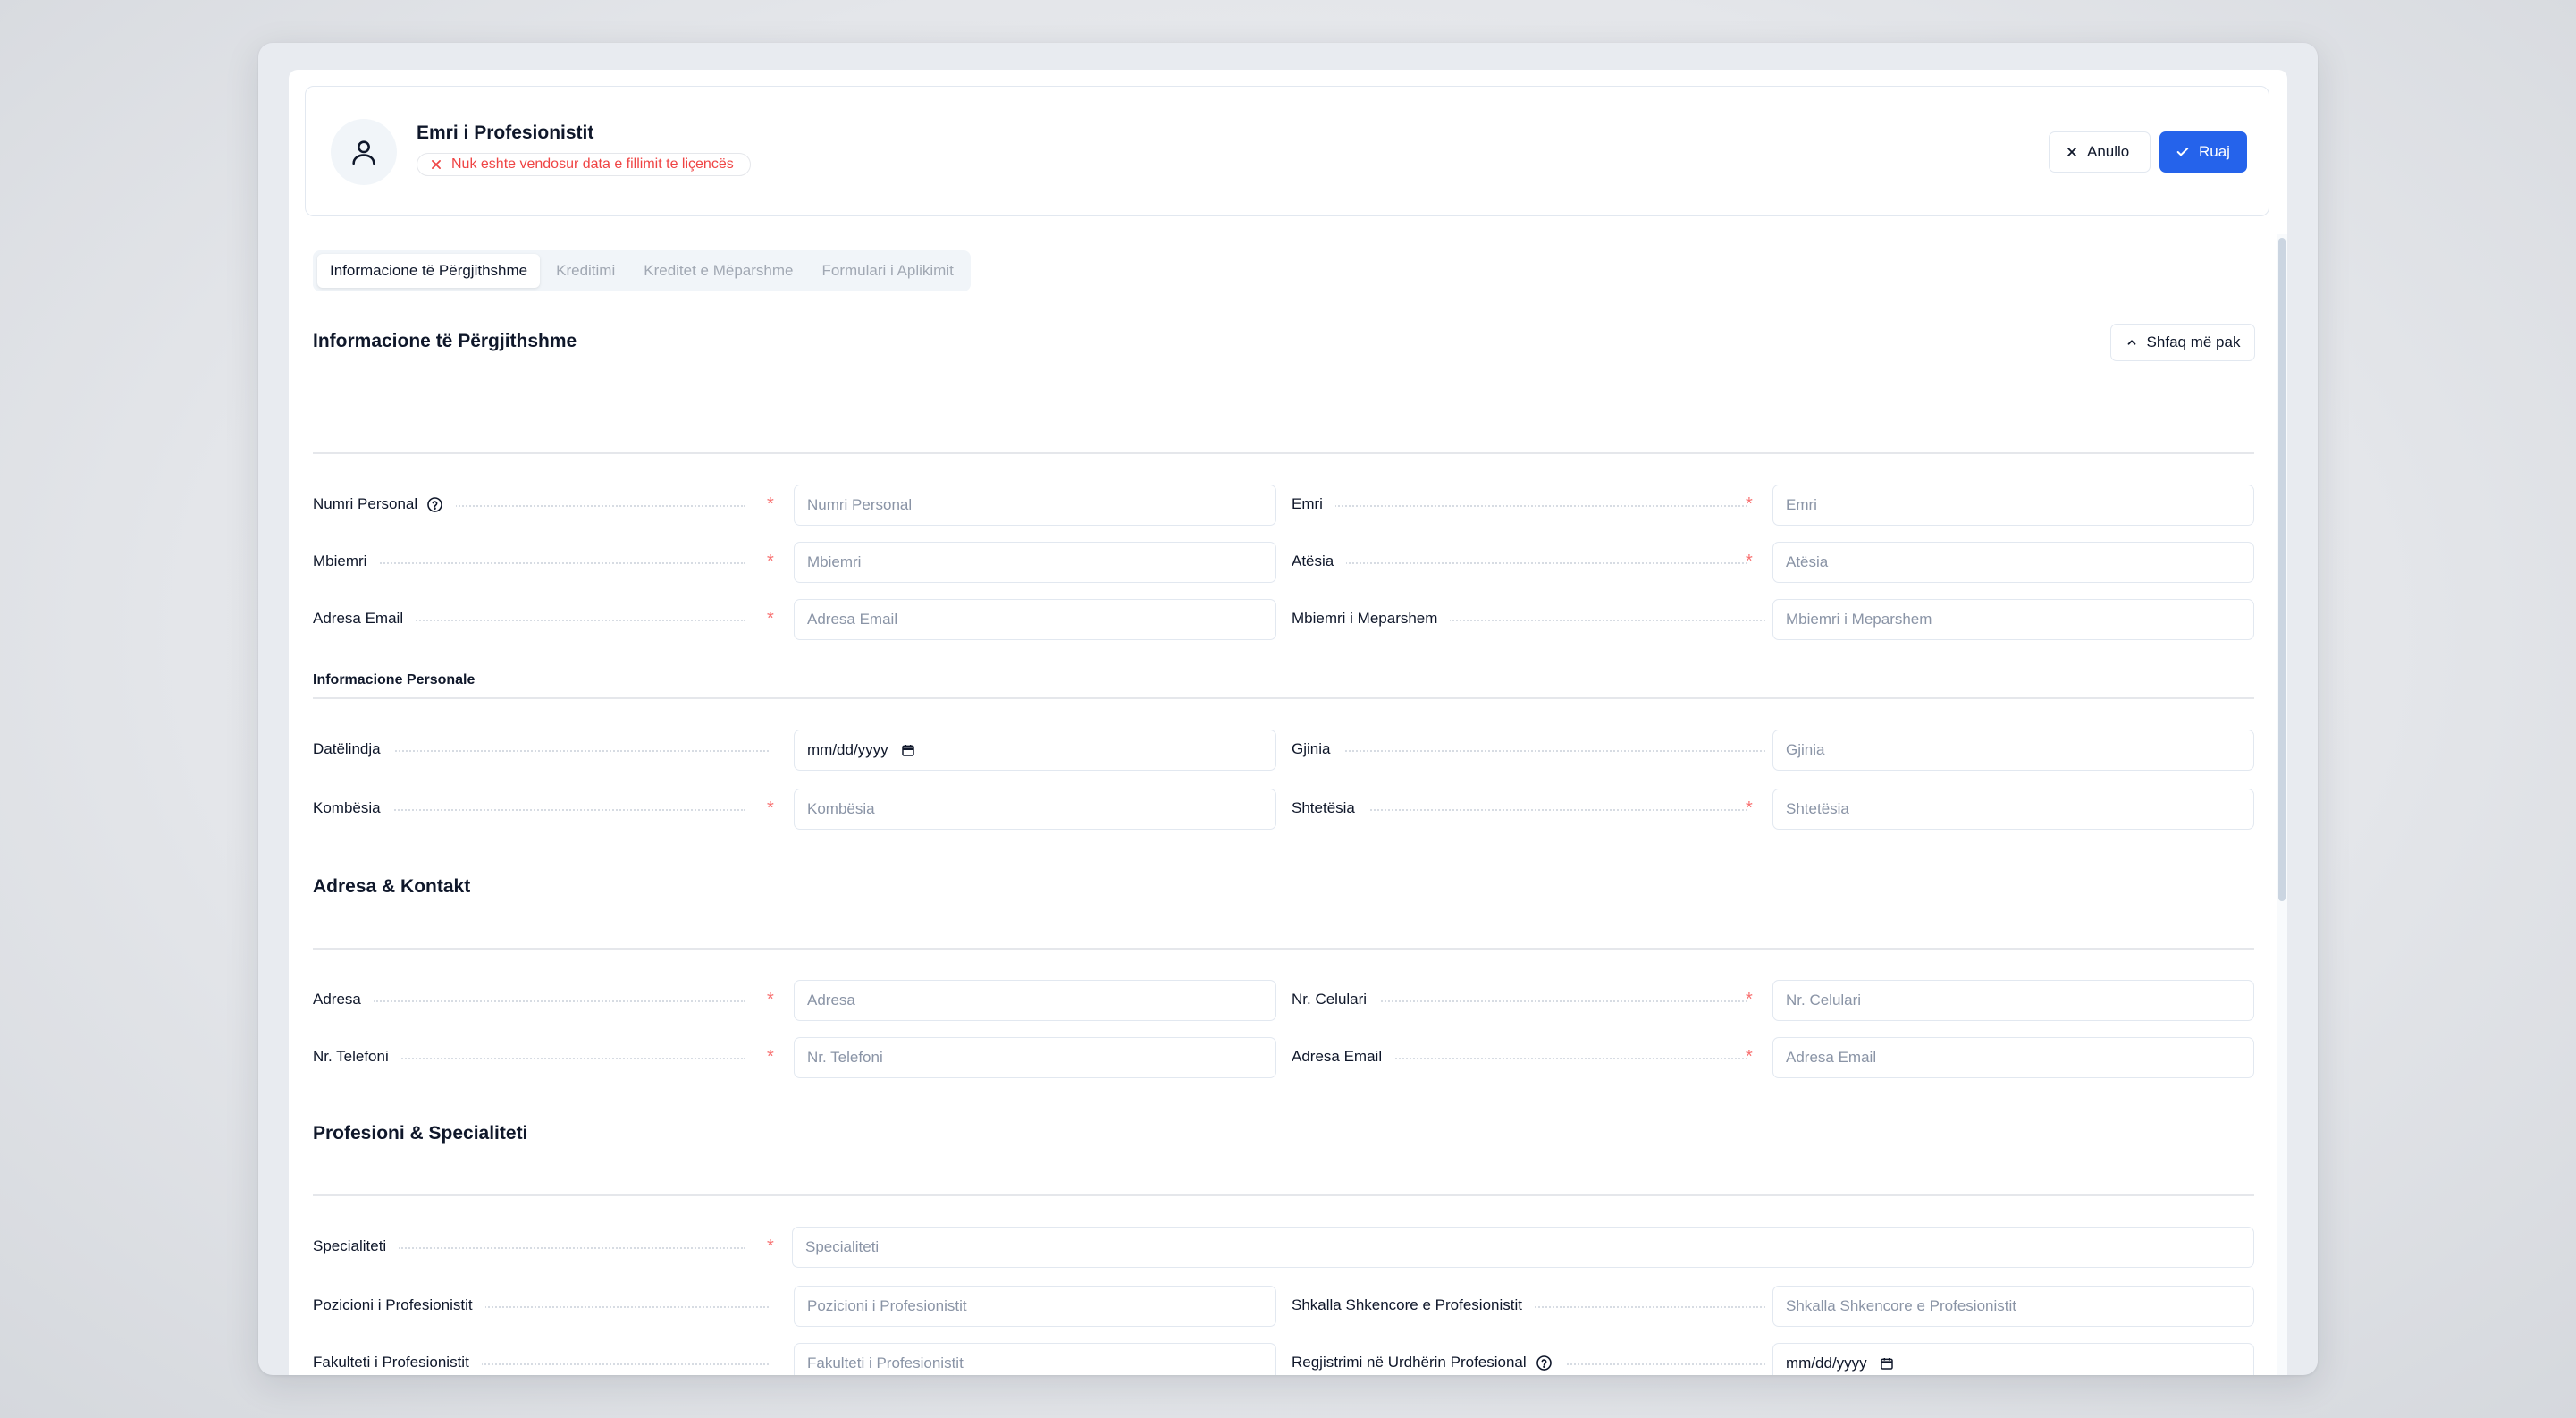 This screenshot has width=2576, height=1418. What do you see at coordinates (399, 1305) in the screenshot?
I see `position-label: Pozicioni i Profesionistit` at bounding box center [399, 1305].